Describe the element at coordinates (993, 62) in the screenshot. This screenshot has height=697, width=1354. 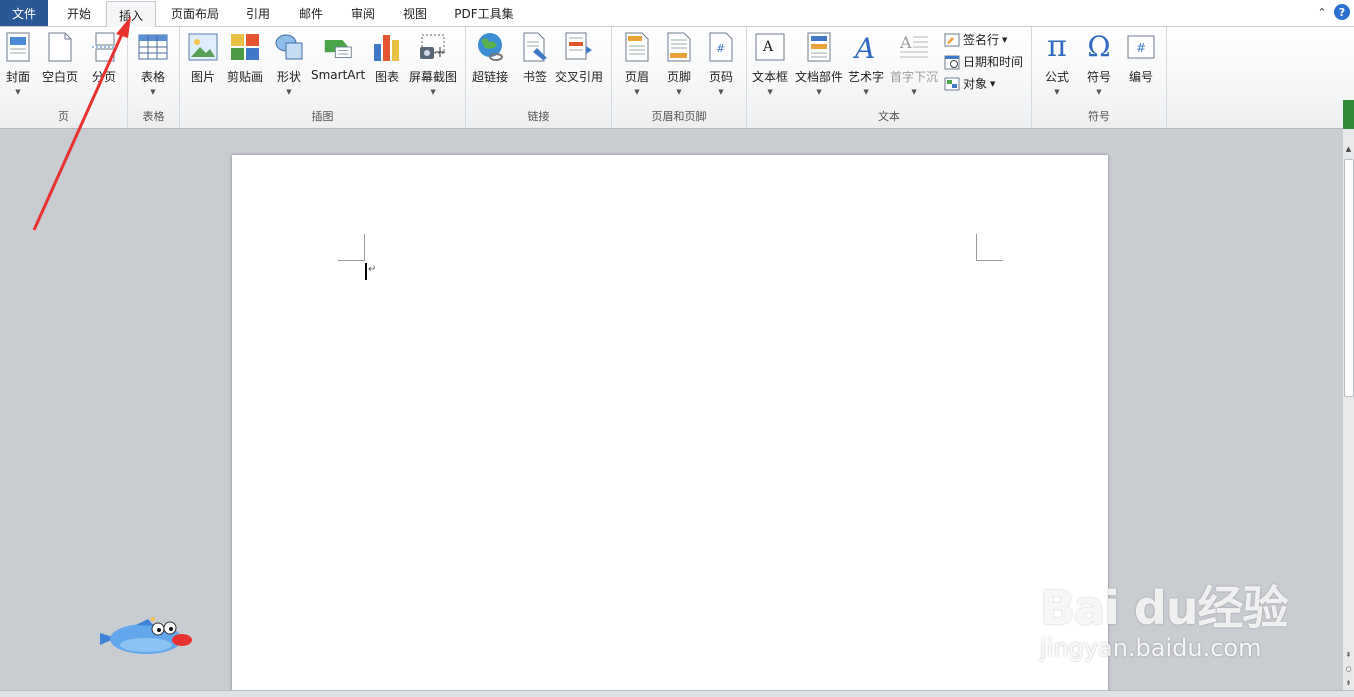
I see `date-time-label: 日期和时间` at that location.